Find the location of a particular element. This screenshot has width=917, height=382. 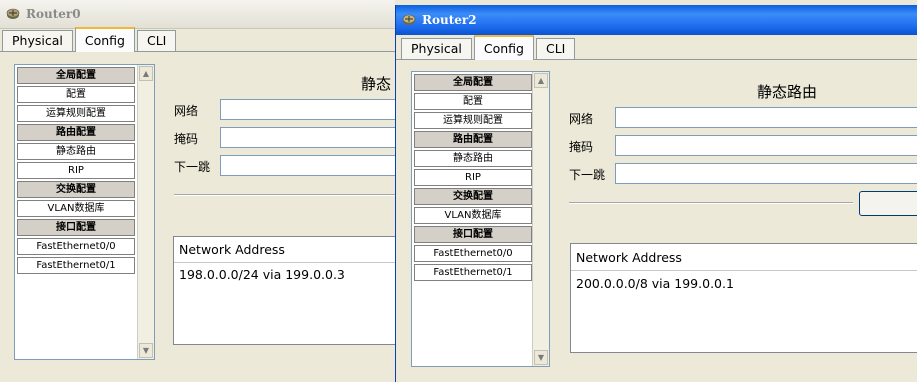

add-route-button is located at coordinates (888, 203).